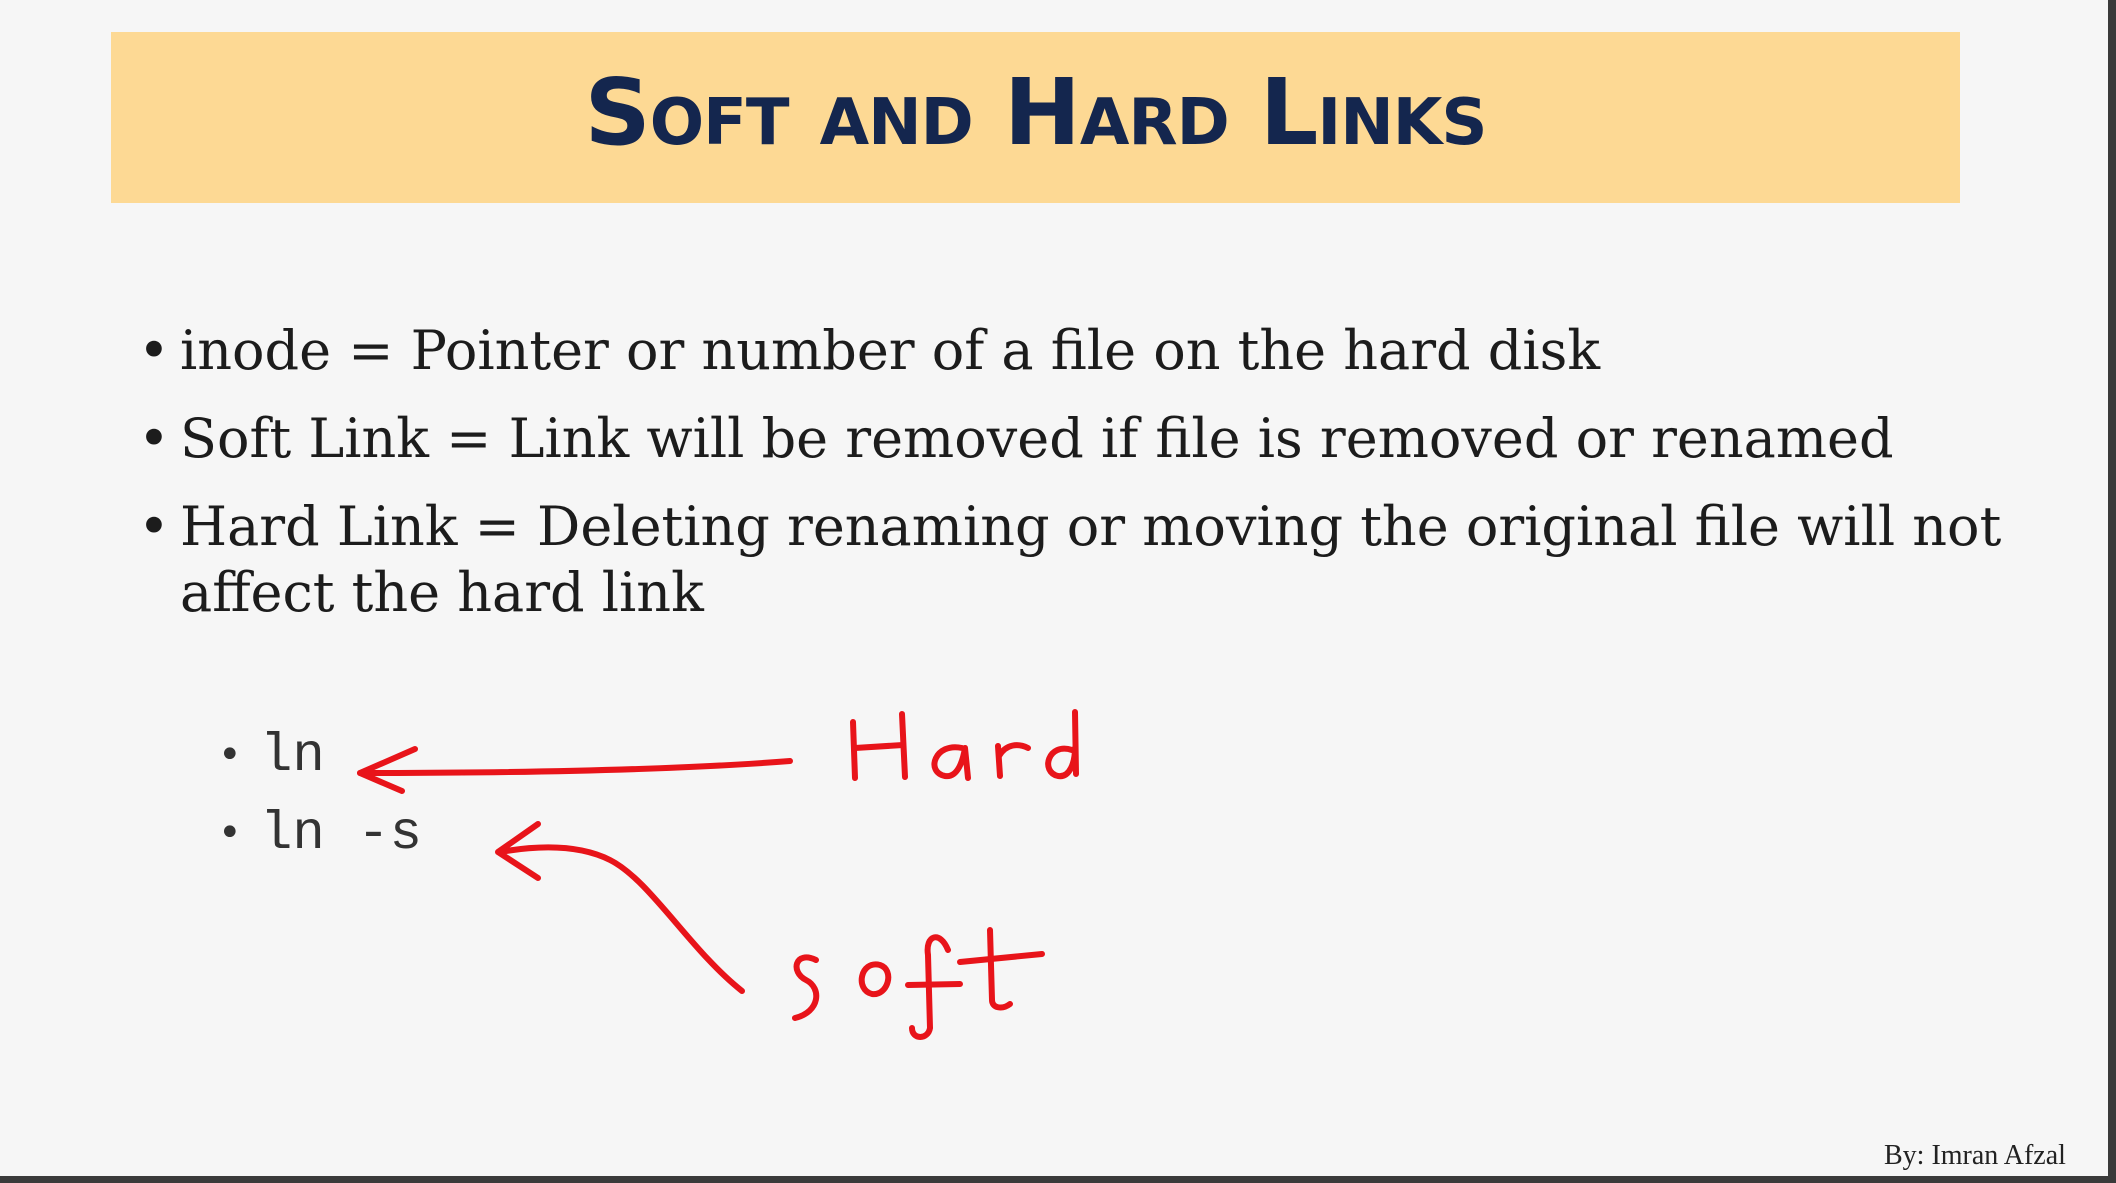  I want to click on window-edge-bottom, so click(1058, 1179).